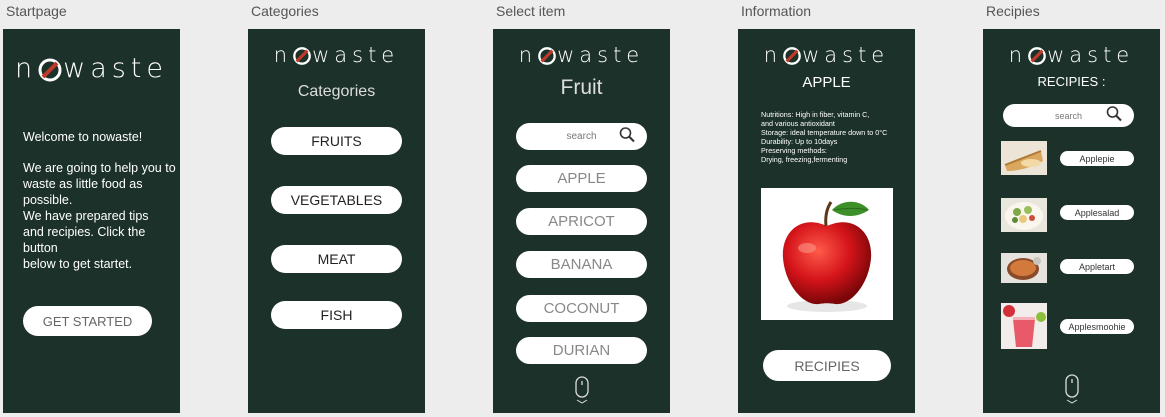 The image size is (1165, 417). What do you see at coordinates (1024, 215) in the screenshot?
I see `applesalad-image` at bounding box center [1024, 215].